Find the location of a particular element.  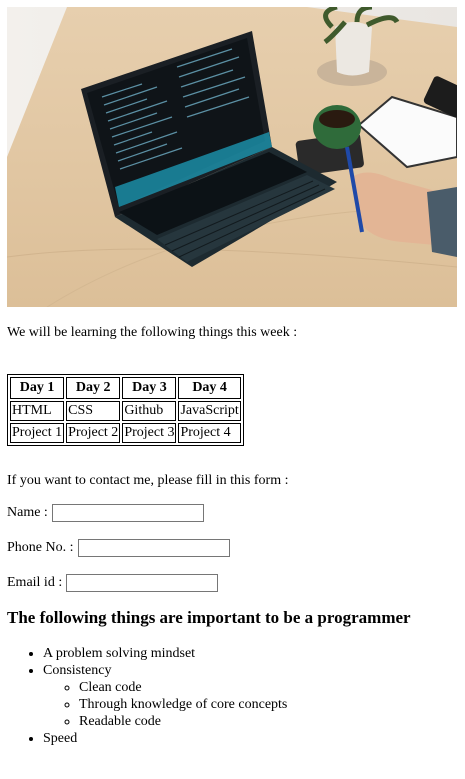

phone-row: Phone No. : is located at coordinates (118, 548).